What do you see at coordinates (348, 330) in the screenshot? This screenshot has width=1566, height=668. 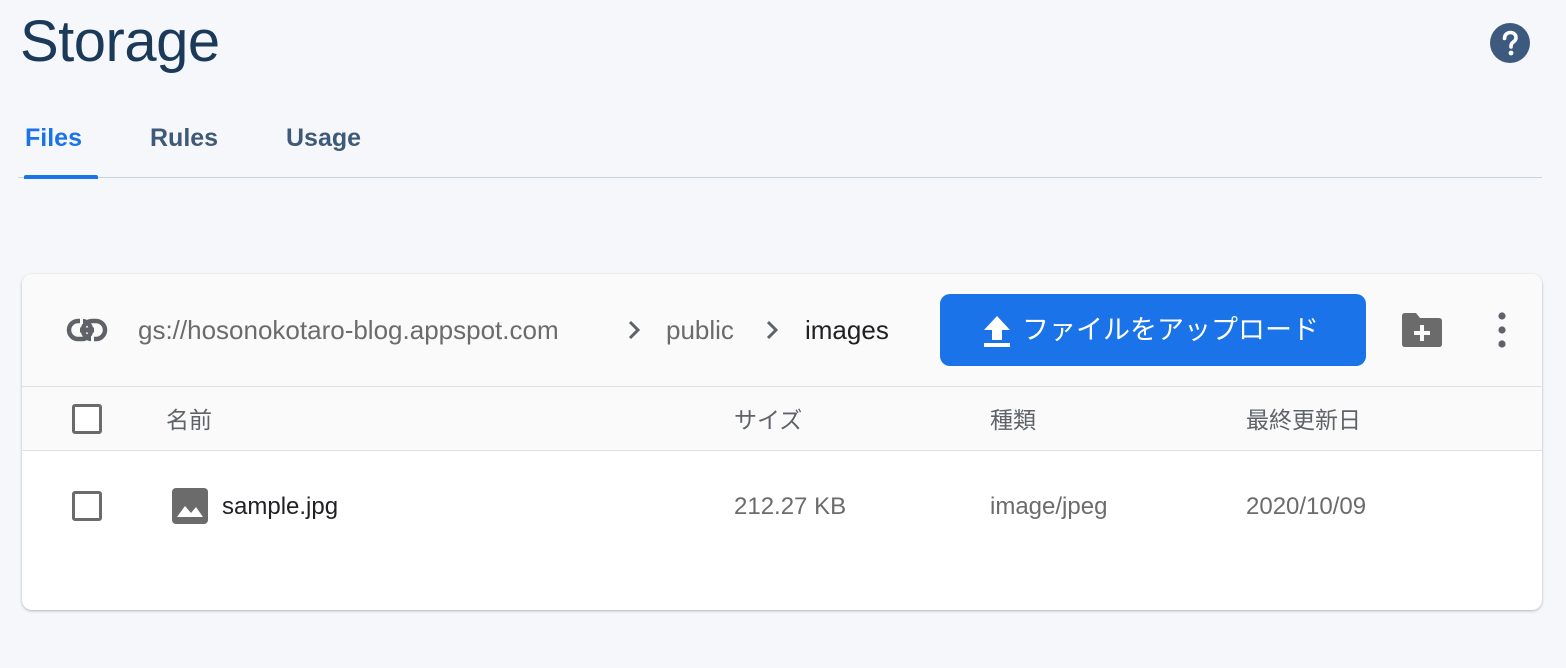 I see `breadcrumb-bucket: gs://hosonokotaro-blog.appspot.com` at bounding box center [348, 330].